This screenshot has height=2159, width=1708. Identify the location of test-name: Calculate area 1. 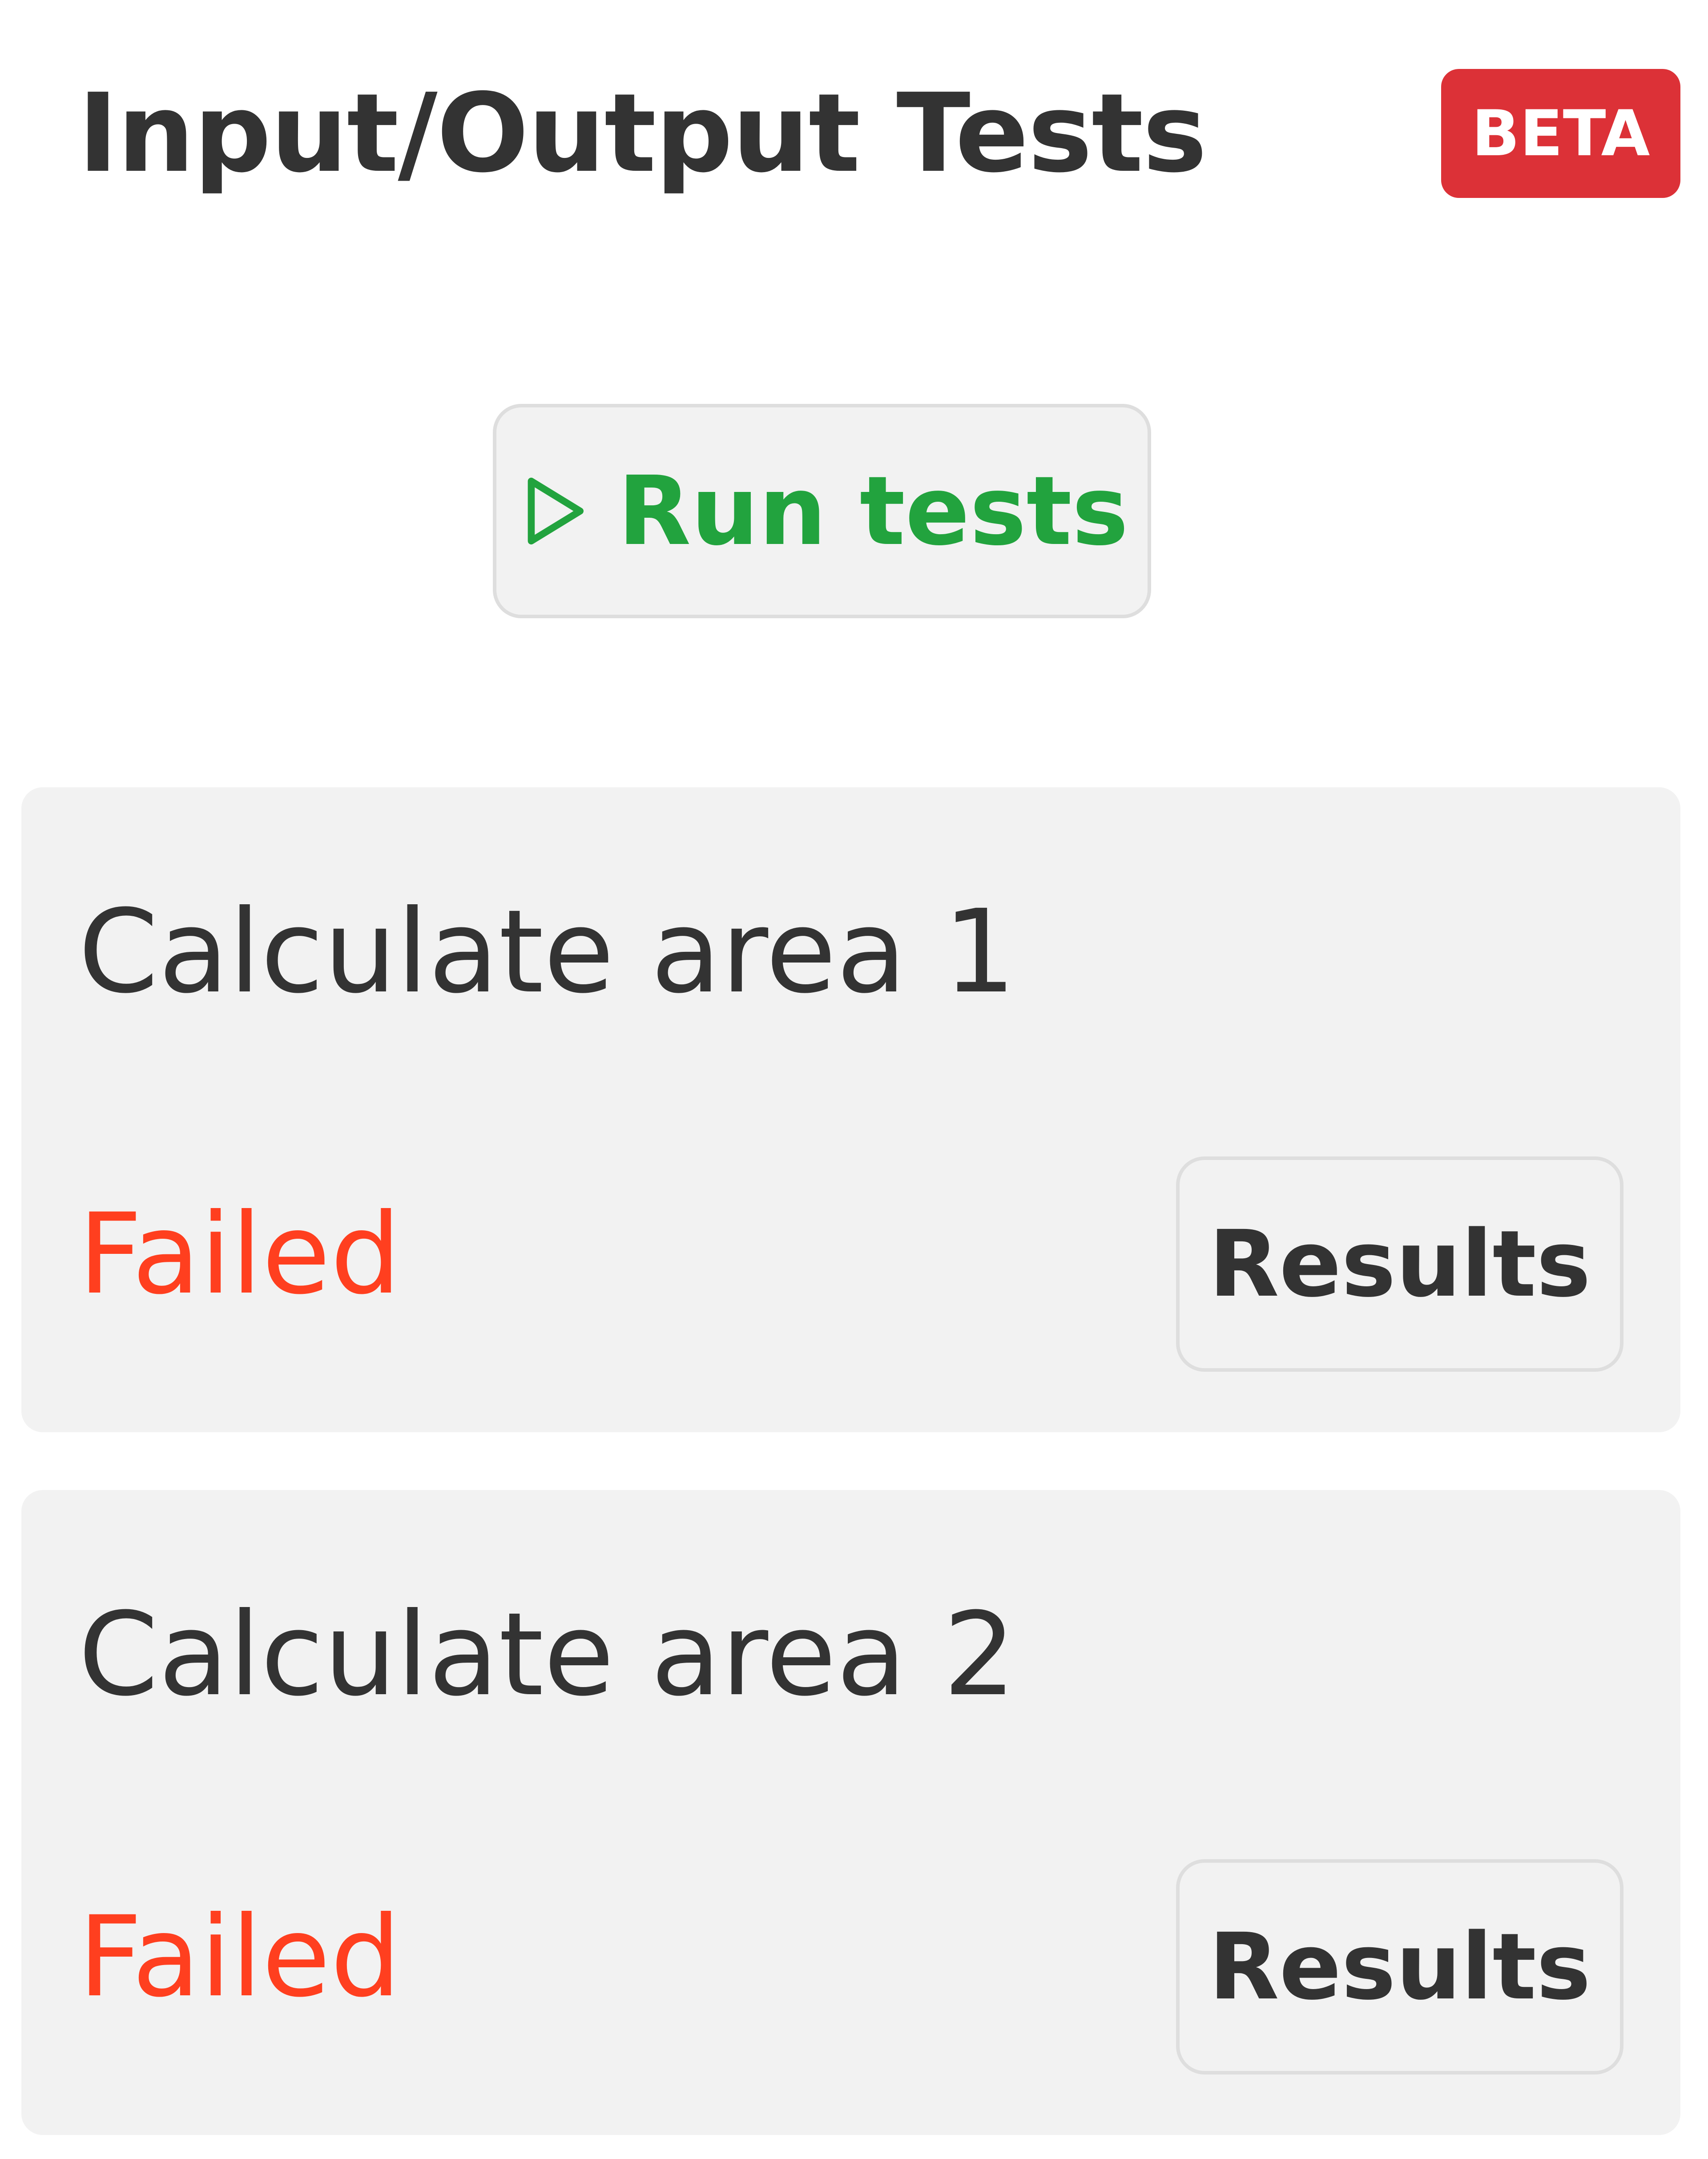
(547, 952).